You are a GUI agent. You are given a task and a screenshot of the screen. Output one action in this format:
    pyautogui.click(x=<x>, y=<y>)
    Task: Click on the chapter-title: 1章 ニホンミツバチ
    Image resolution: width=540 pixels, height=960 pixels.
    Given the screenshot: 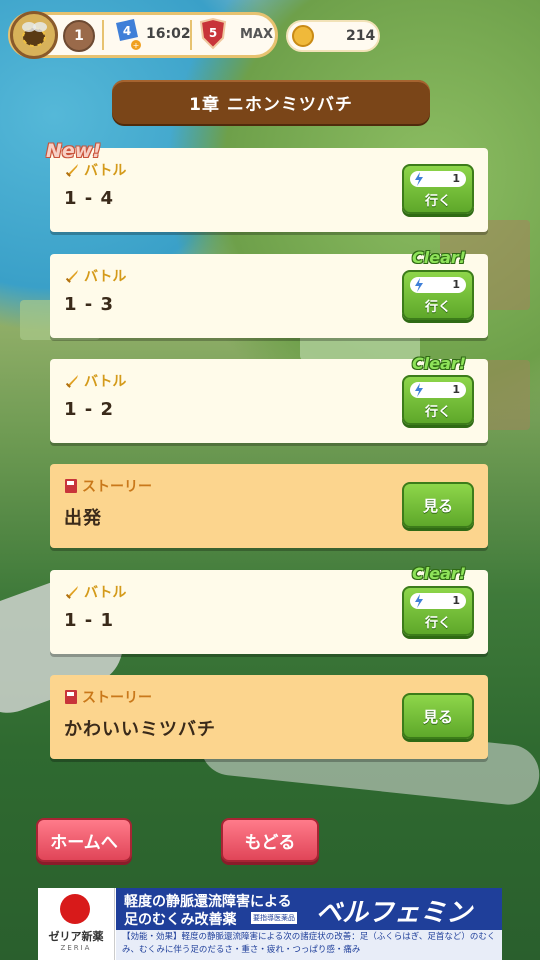 What is the action you would take?
    pyautogui.click(x=271, y=102)
    